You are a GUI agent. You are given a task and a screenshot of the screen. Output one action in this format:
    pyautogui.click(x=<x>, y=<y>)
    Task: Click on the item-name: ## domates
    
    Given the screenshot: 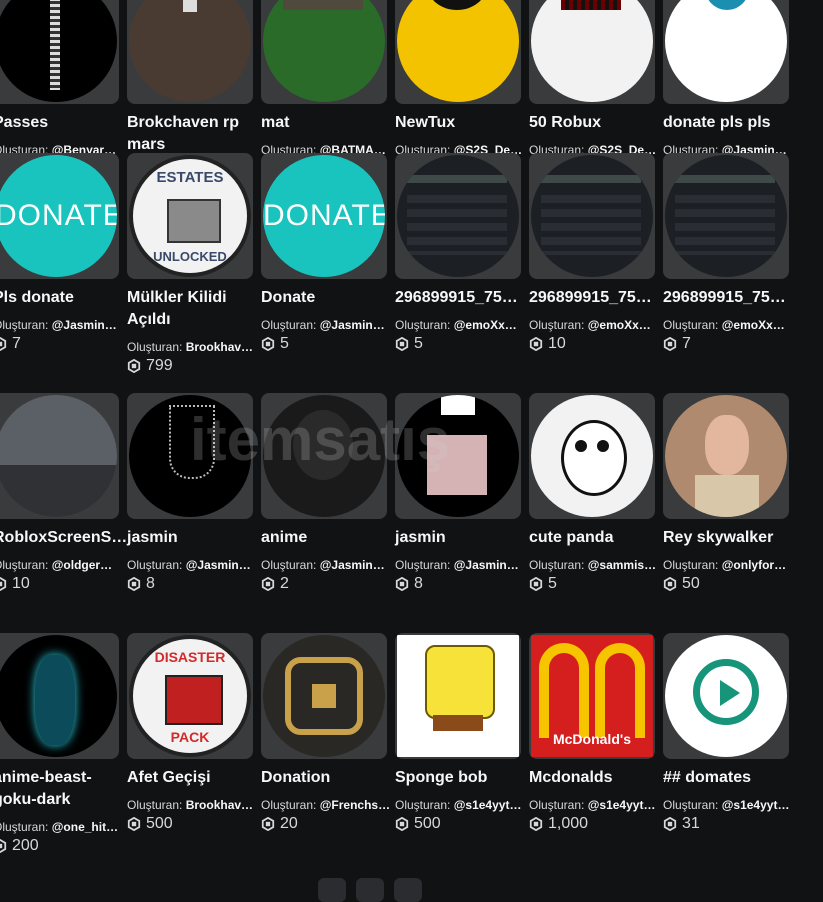 What is the action you would take?
    pyautogui.click(x=728, y=778)
    